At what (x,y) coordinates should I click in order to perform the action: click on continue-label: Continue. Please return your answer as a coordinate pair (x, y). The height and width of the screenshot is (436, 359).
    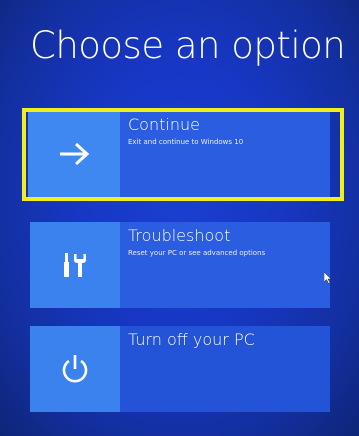
    Looking at the image, I should click on (164, 124).